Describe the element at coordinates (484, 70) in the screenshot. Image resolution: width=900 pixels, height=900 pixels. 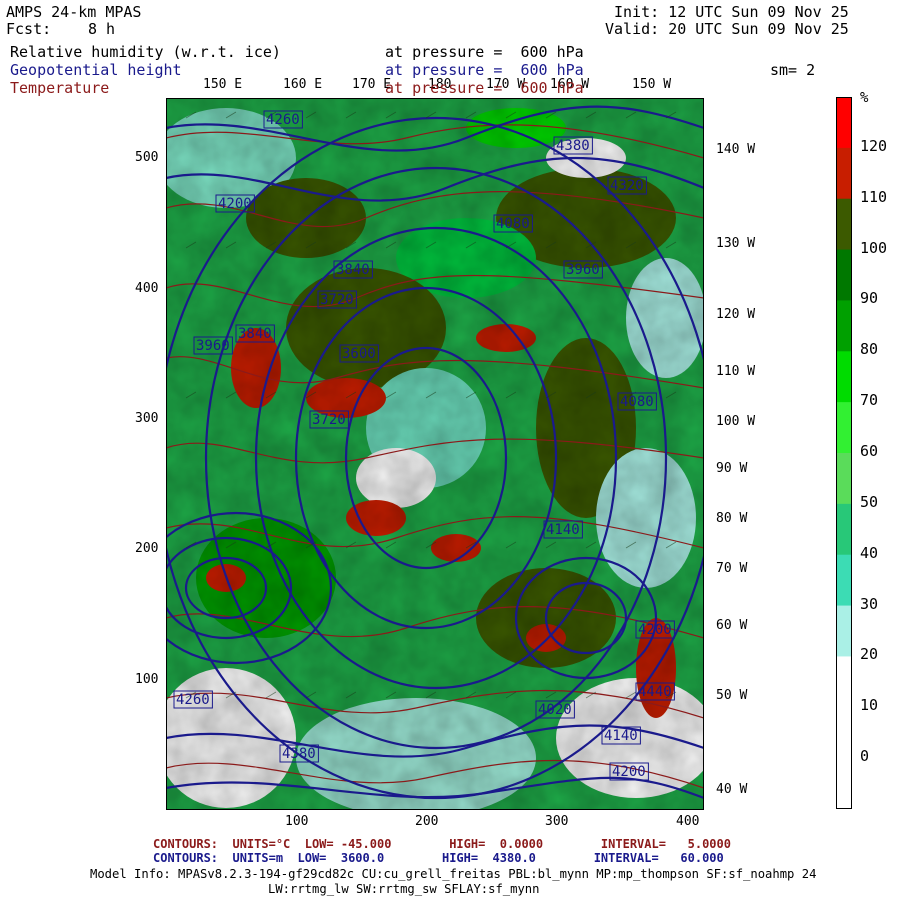
I see `field-height-level: at pressure = 600 hPa` at that location.